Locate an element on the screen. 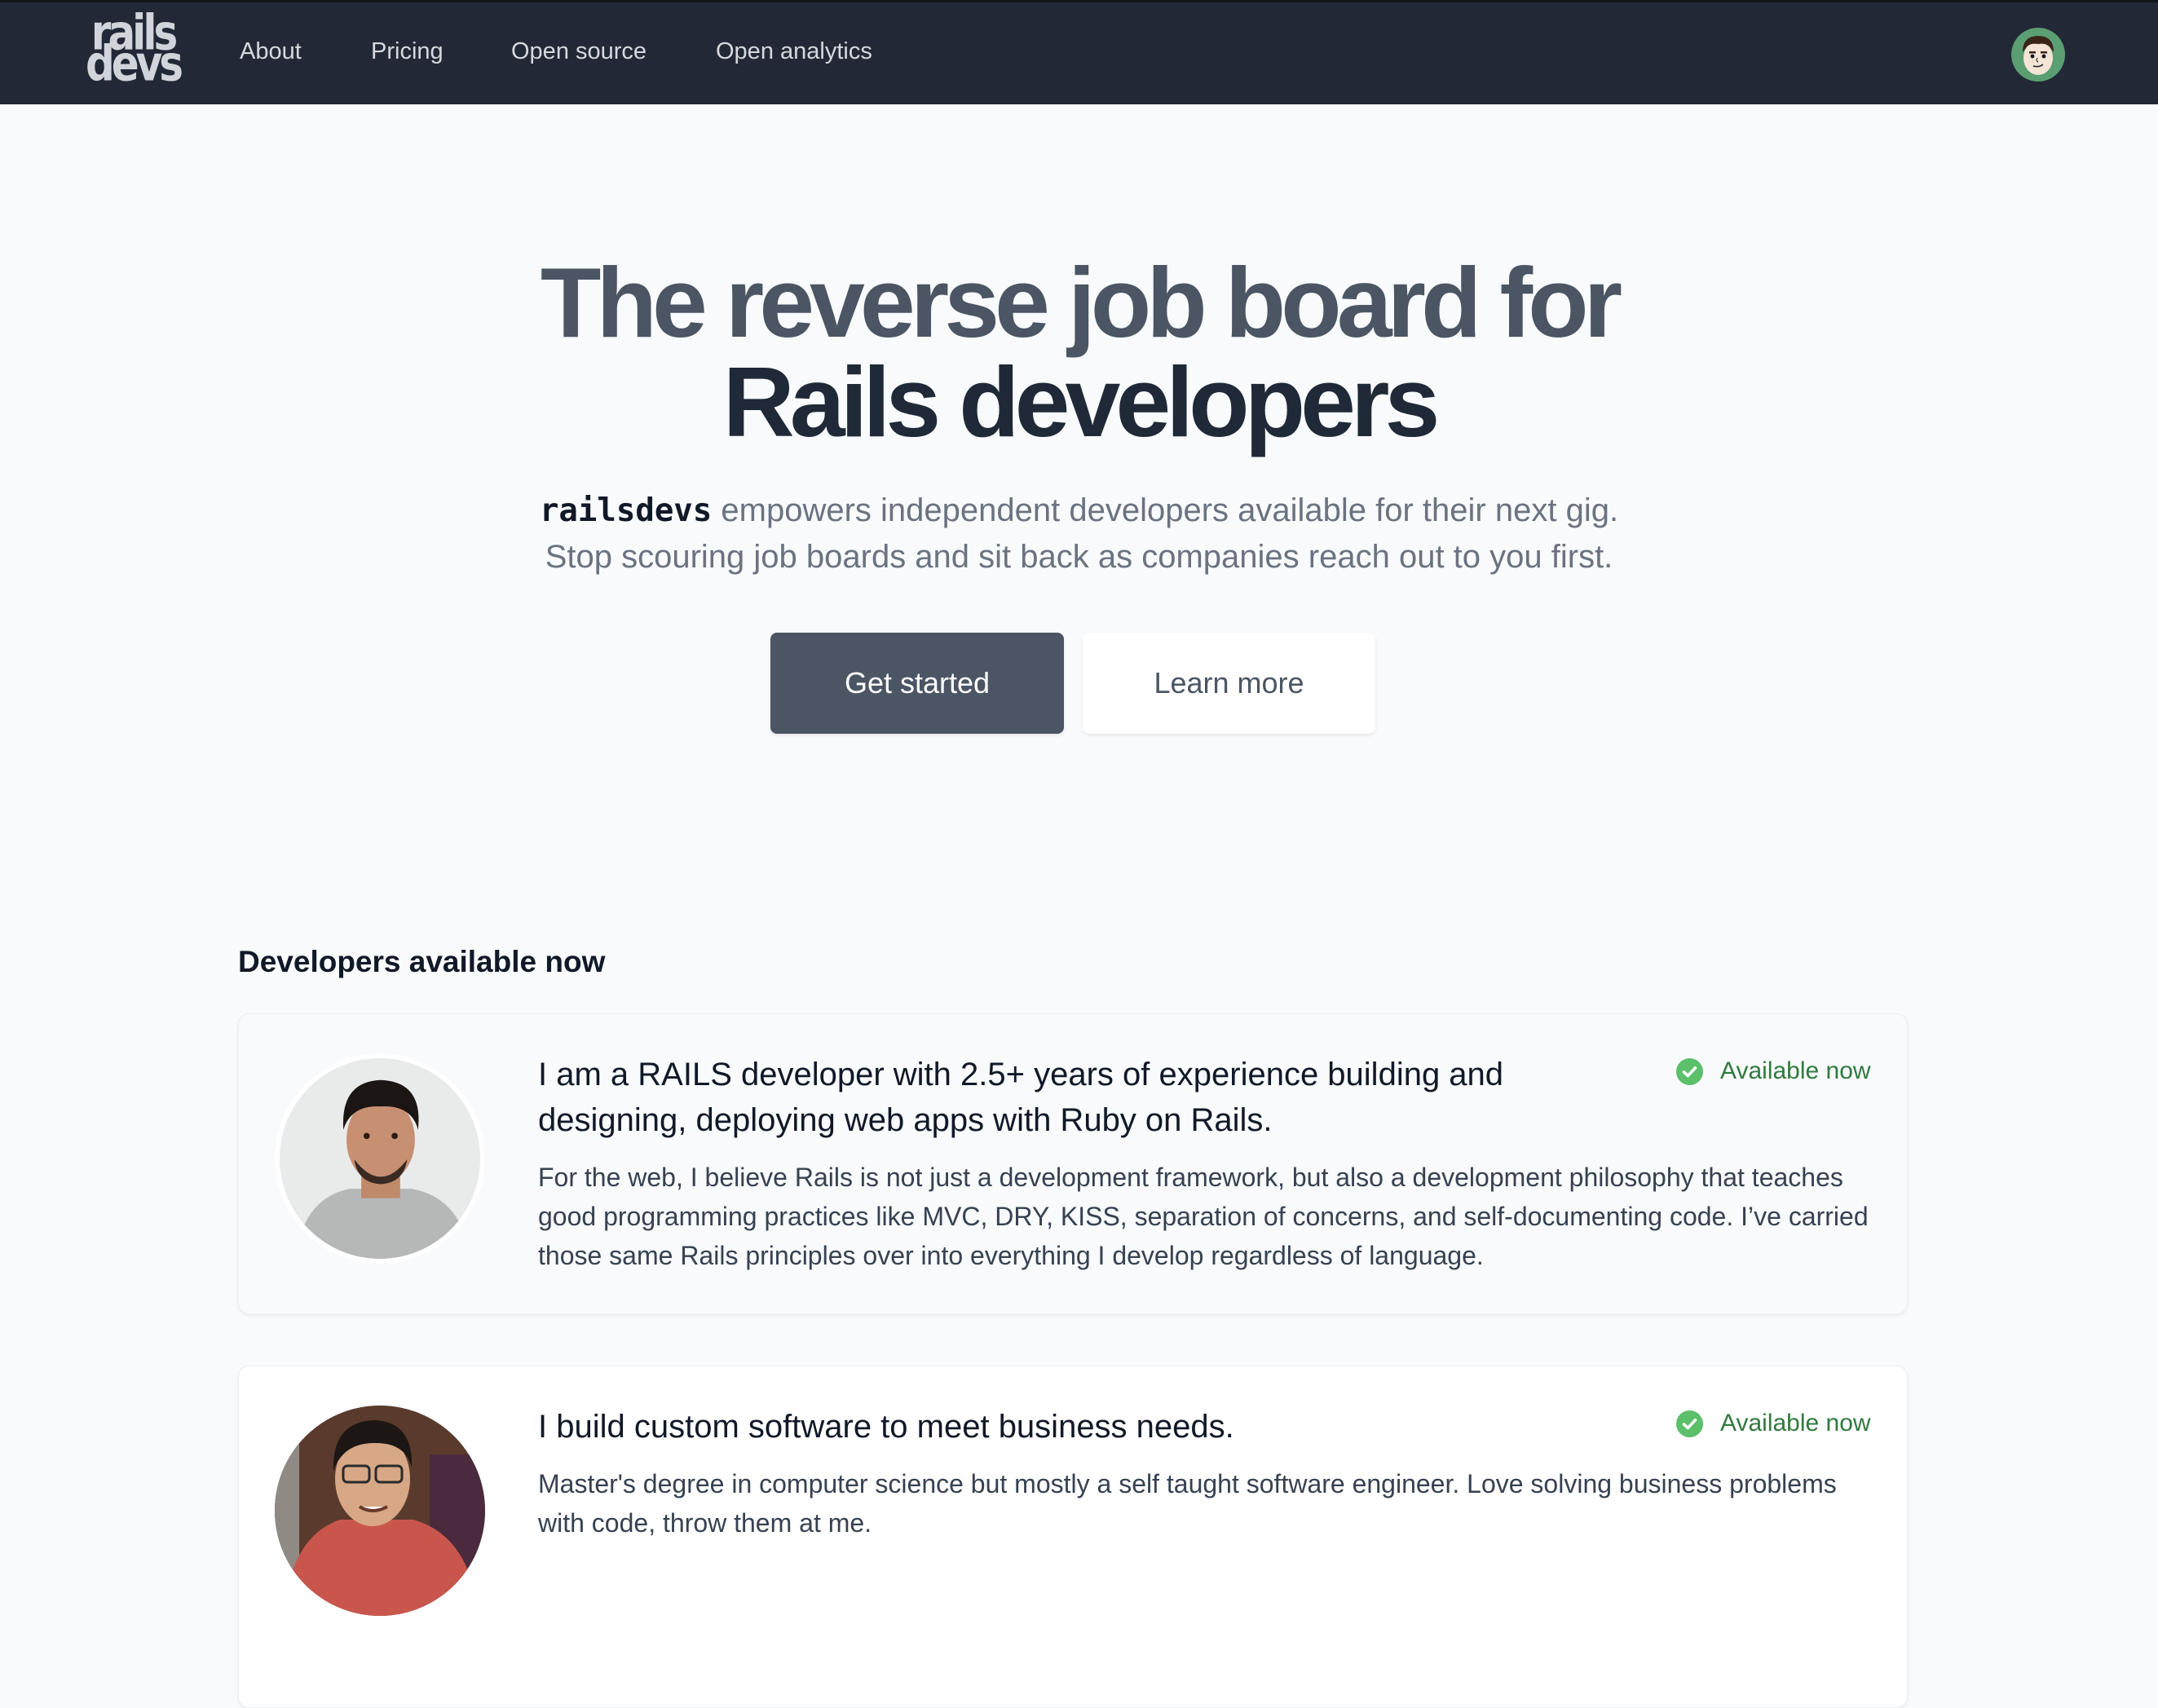  railsdevs-logo: rails devs is located at coordinates (133, 50).